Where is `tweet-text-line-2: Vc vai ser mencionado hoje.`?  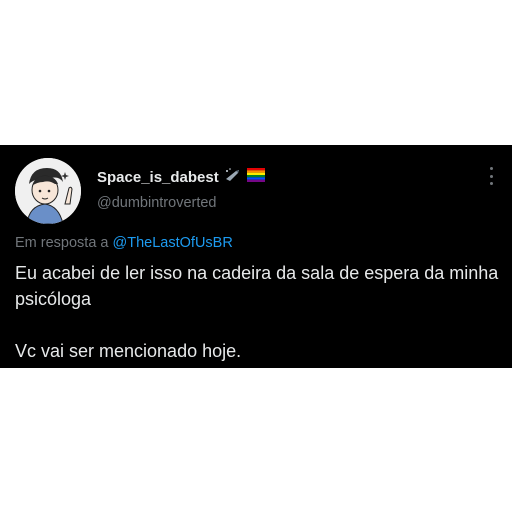 tweet-text-line-2: Vc vai ser mencionado hoje. is located at coordinates (128, 351).